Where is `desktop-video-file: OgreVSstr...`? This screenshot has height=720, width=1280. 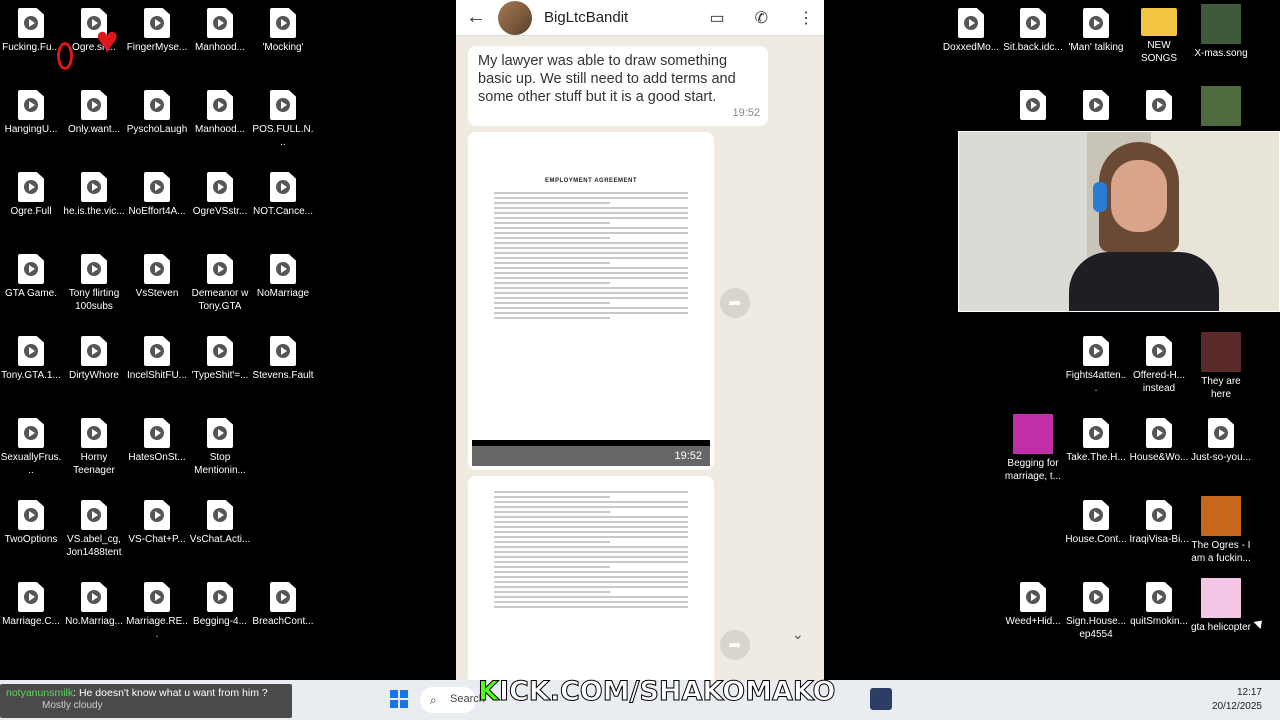 desktop-video-file: OgreVSstr... is located at coordinates (220, 195).